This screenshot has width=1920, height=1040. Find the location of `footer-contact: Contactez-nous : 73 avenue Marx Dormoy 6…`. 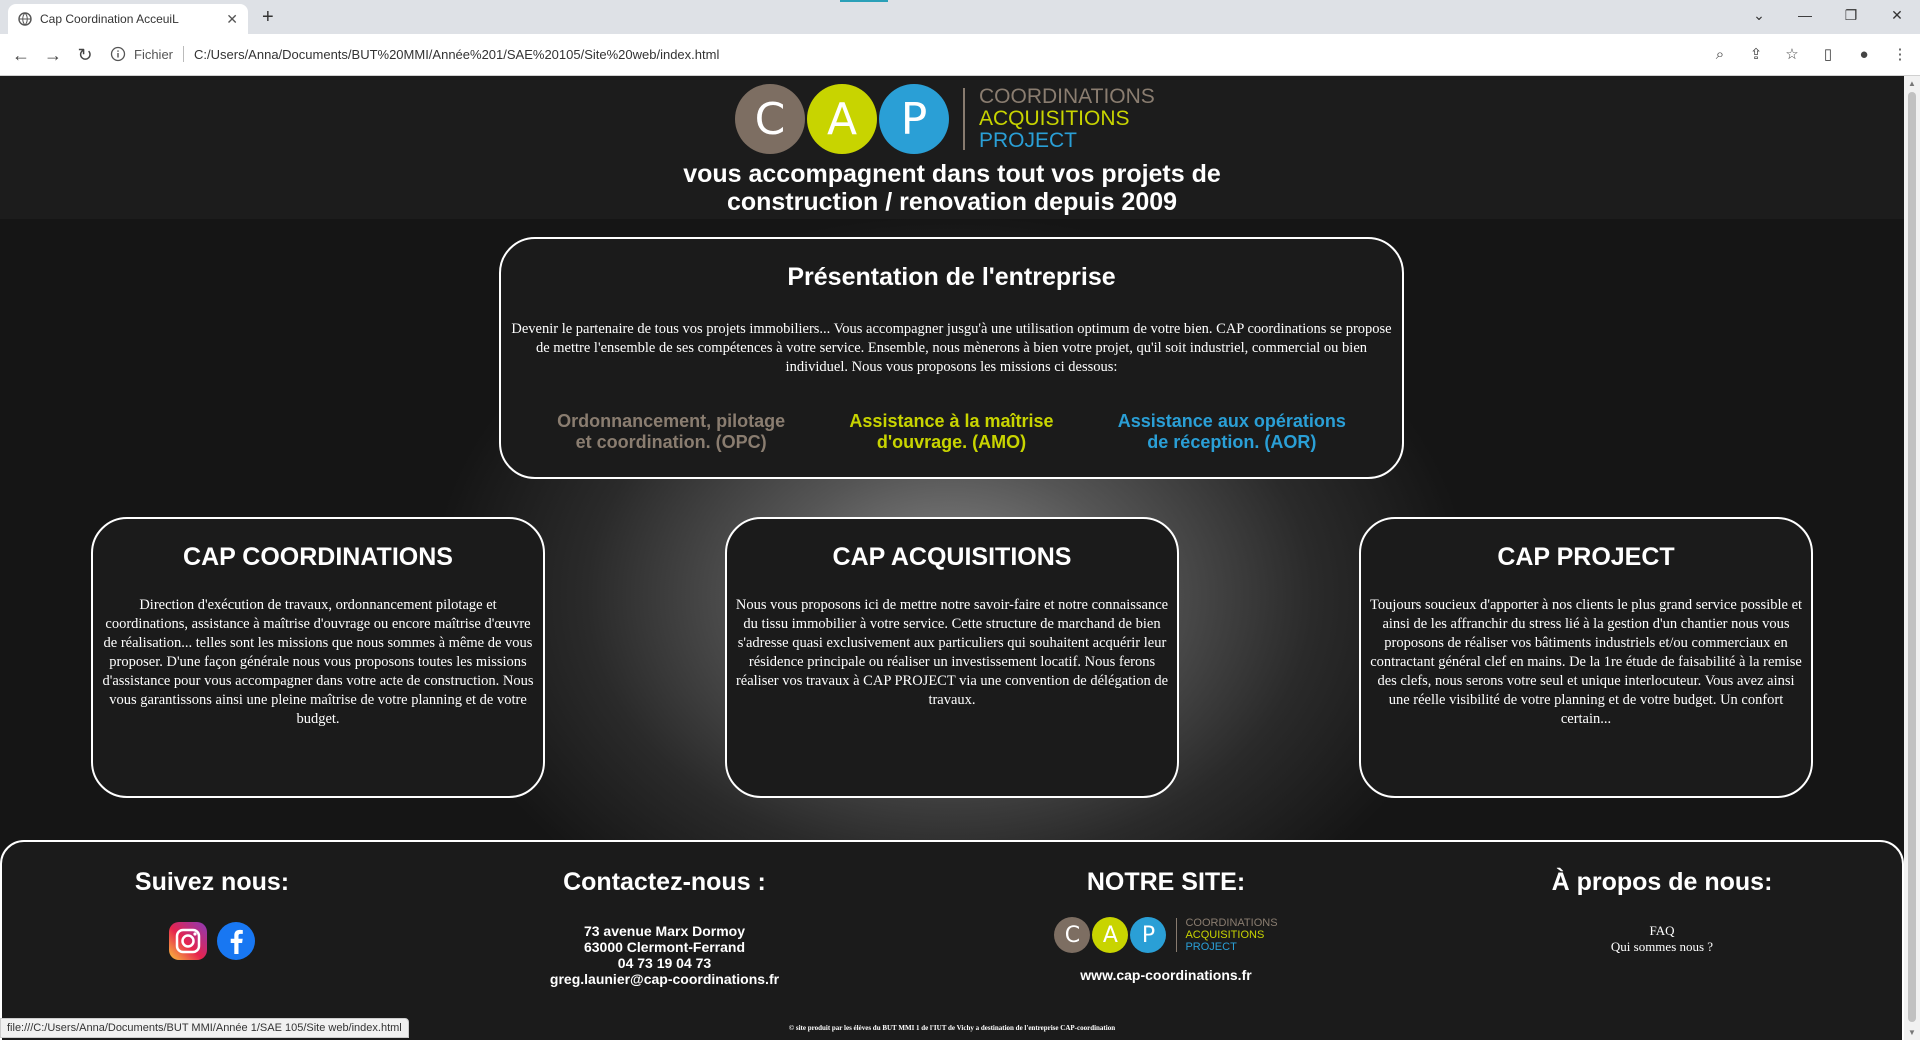

footer-contact: Contactez-nous : 73 avenue Marx Dormoy 6… is located at coordinates (664, 927).